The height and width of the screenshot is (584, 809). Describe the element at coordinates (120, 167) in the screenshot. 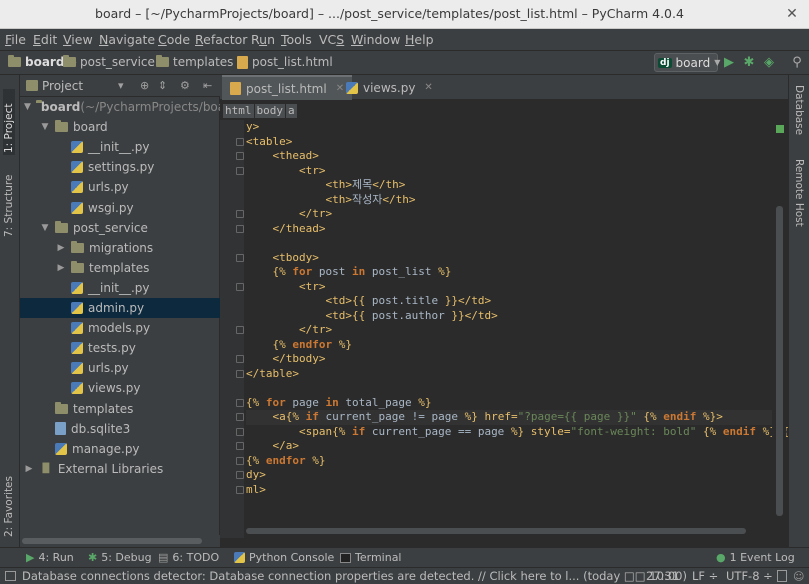

I see `tree-item: settings.py` at that location.